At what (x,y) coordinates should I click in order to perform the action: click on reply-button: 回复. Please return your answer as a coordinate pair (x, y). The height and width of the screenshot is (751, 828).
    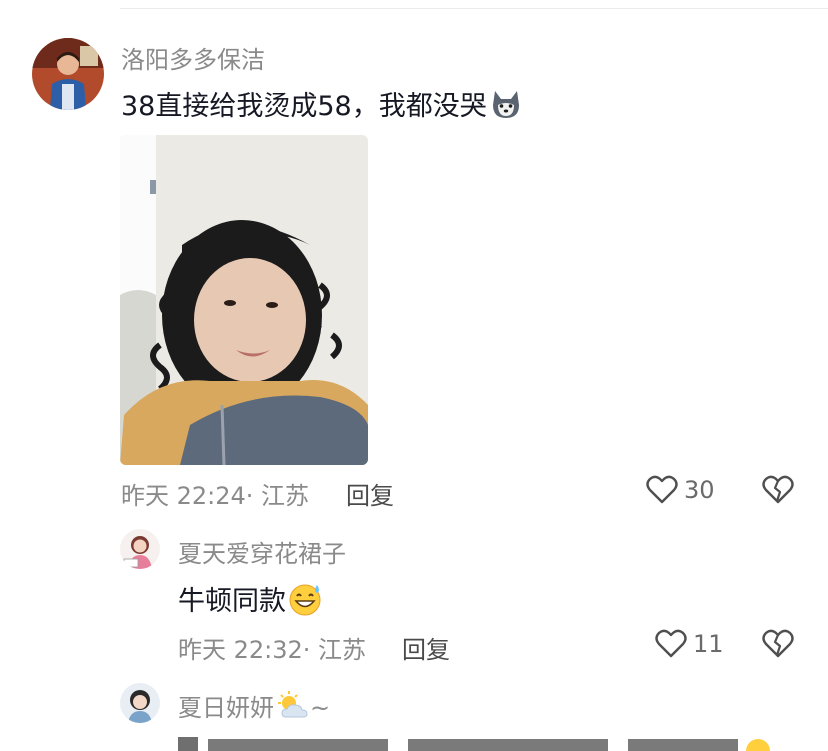
    Looking at the image, I should click on (370, 493).